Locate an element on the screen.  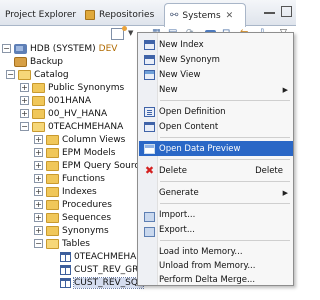
tree-item-schema: + 00_HV_HANA is located at coordinates (63, 113).